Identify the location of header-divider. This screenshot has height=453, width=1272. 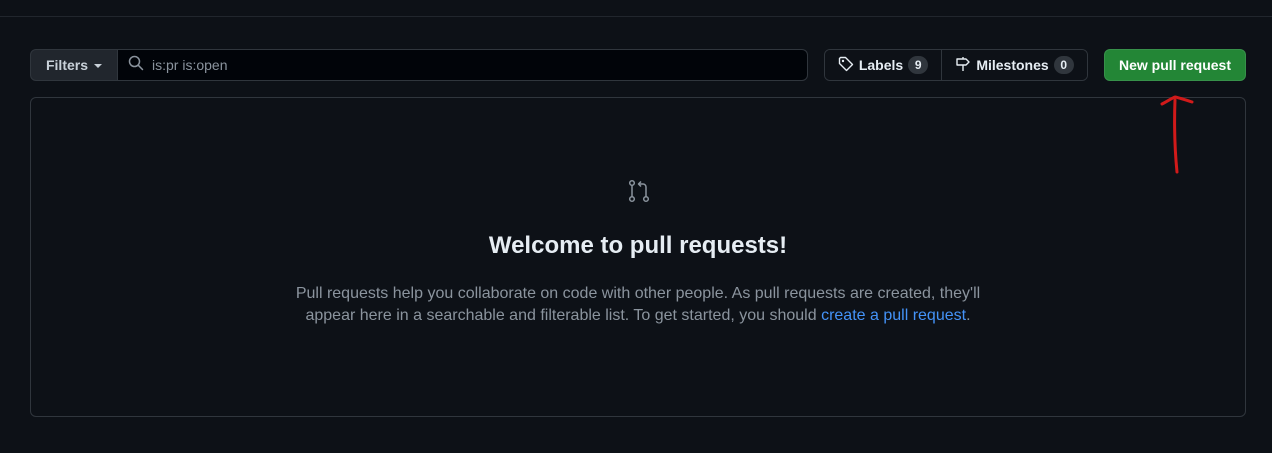
(636, 16).